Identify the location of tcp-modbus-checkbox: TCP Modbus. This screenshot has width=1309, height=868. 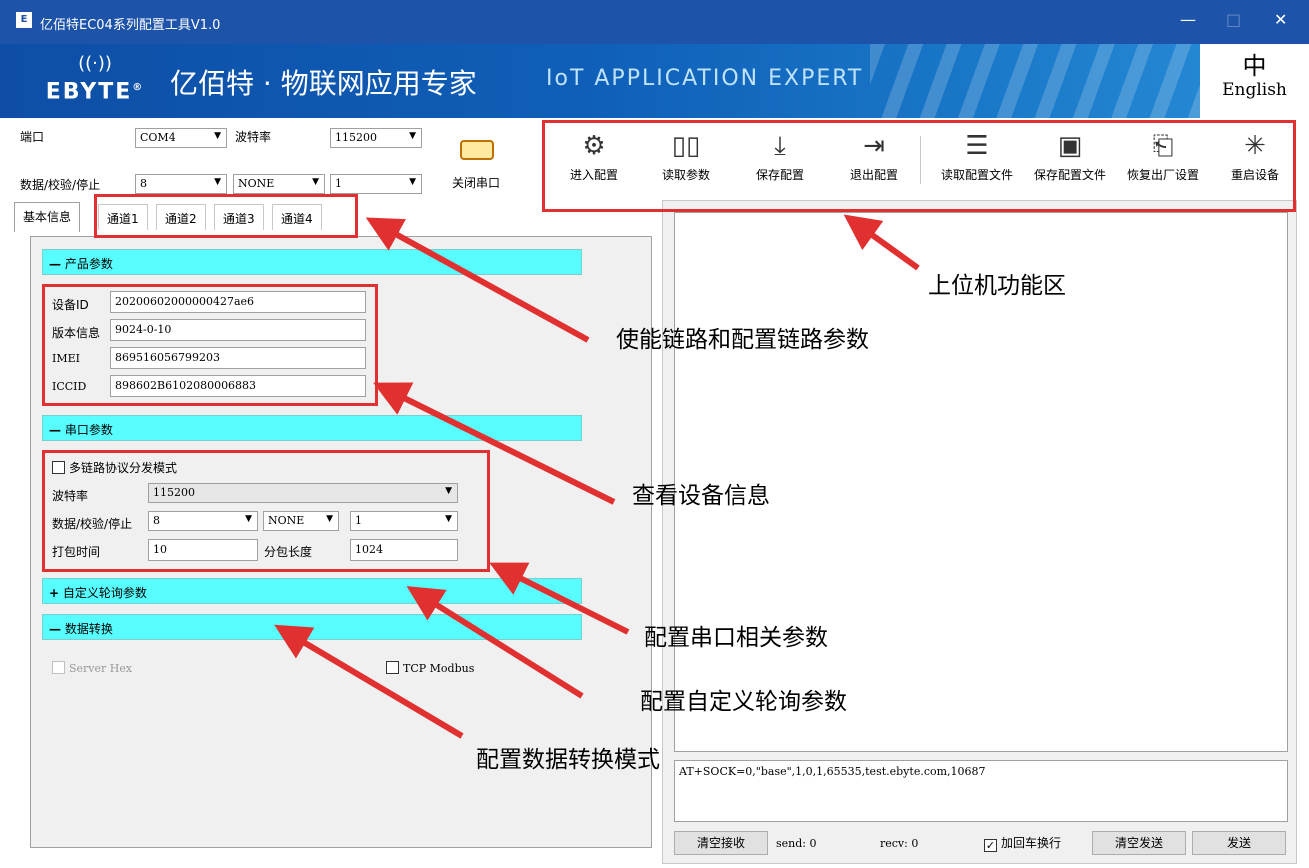
(430, 668).